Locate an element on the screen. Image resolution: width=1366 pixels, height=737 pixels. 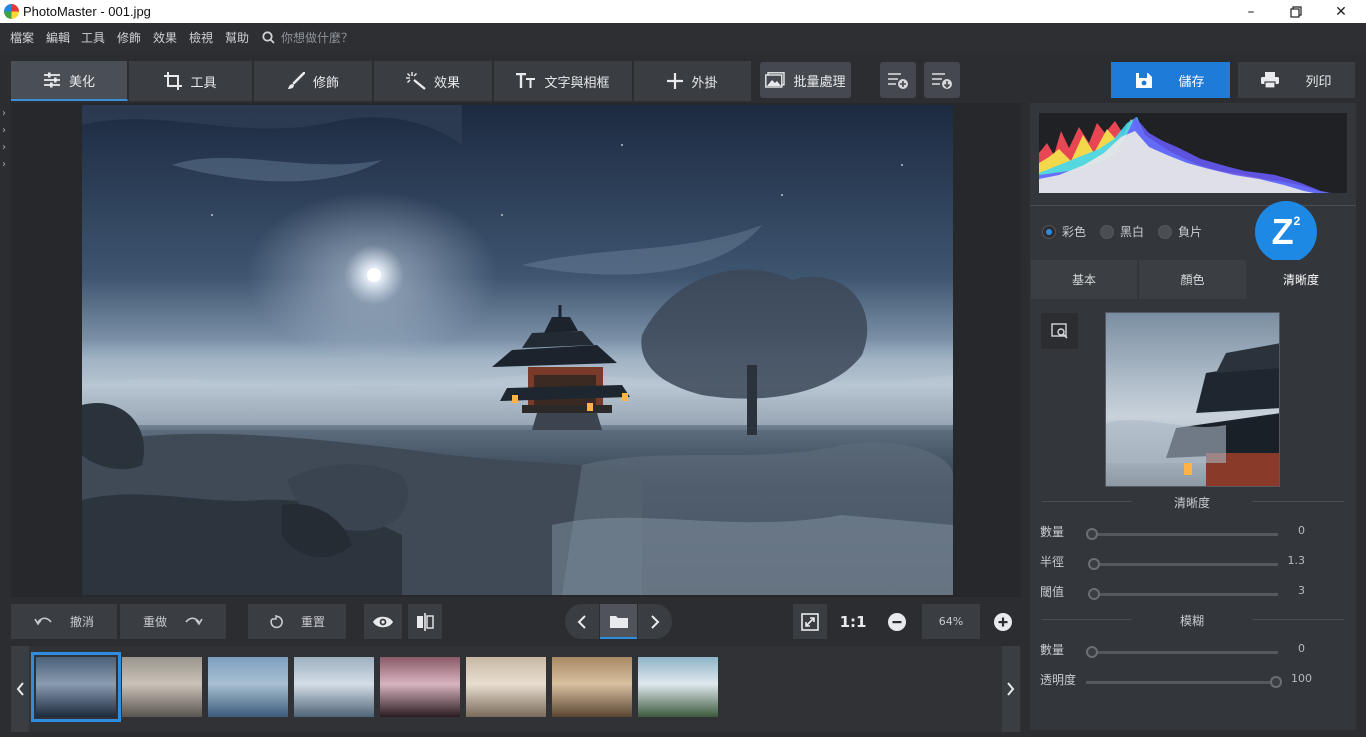
actual-size-button: 1:1 is located at coordinates (853, 621).